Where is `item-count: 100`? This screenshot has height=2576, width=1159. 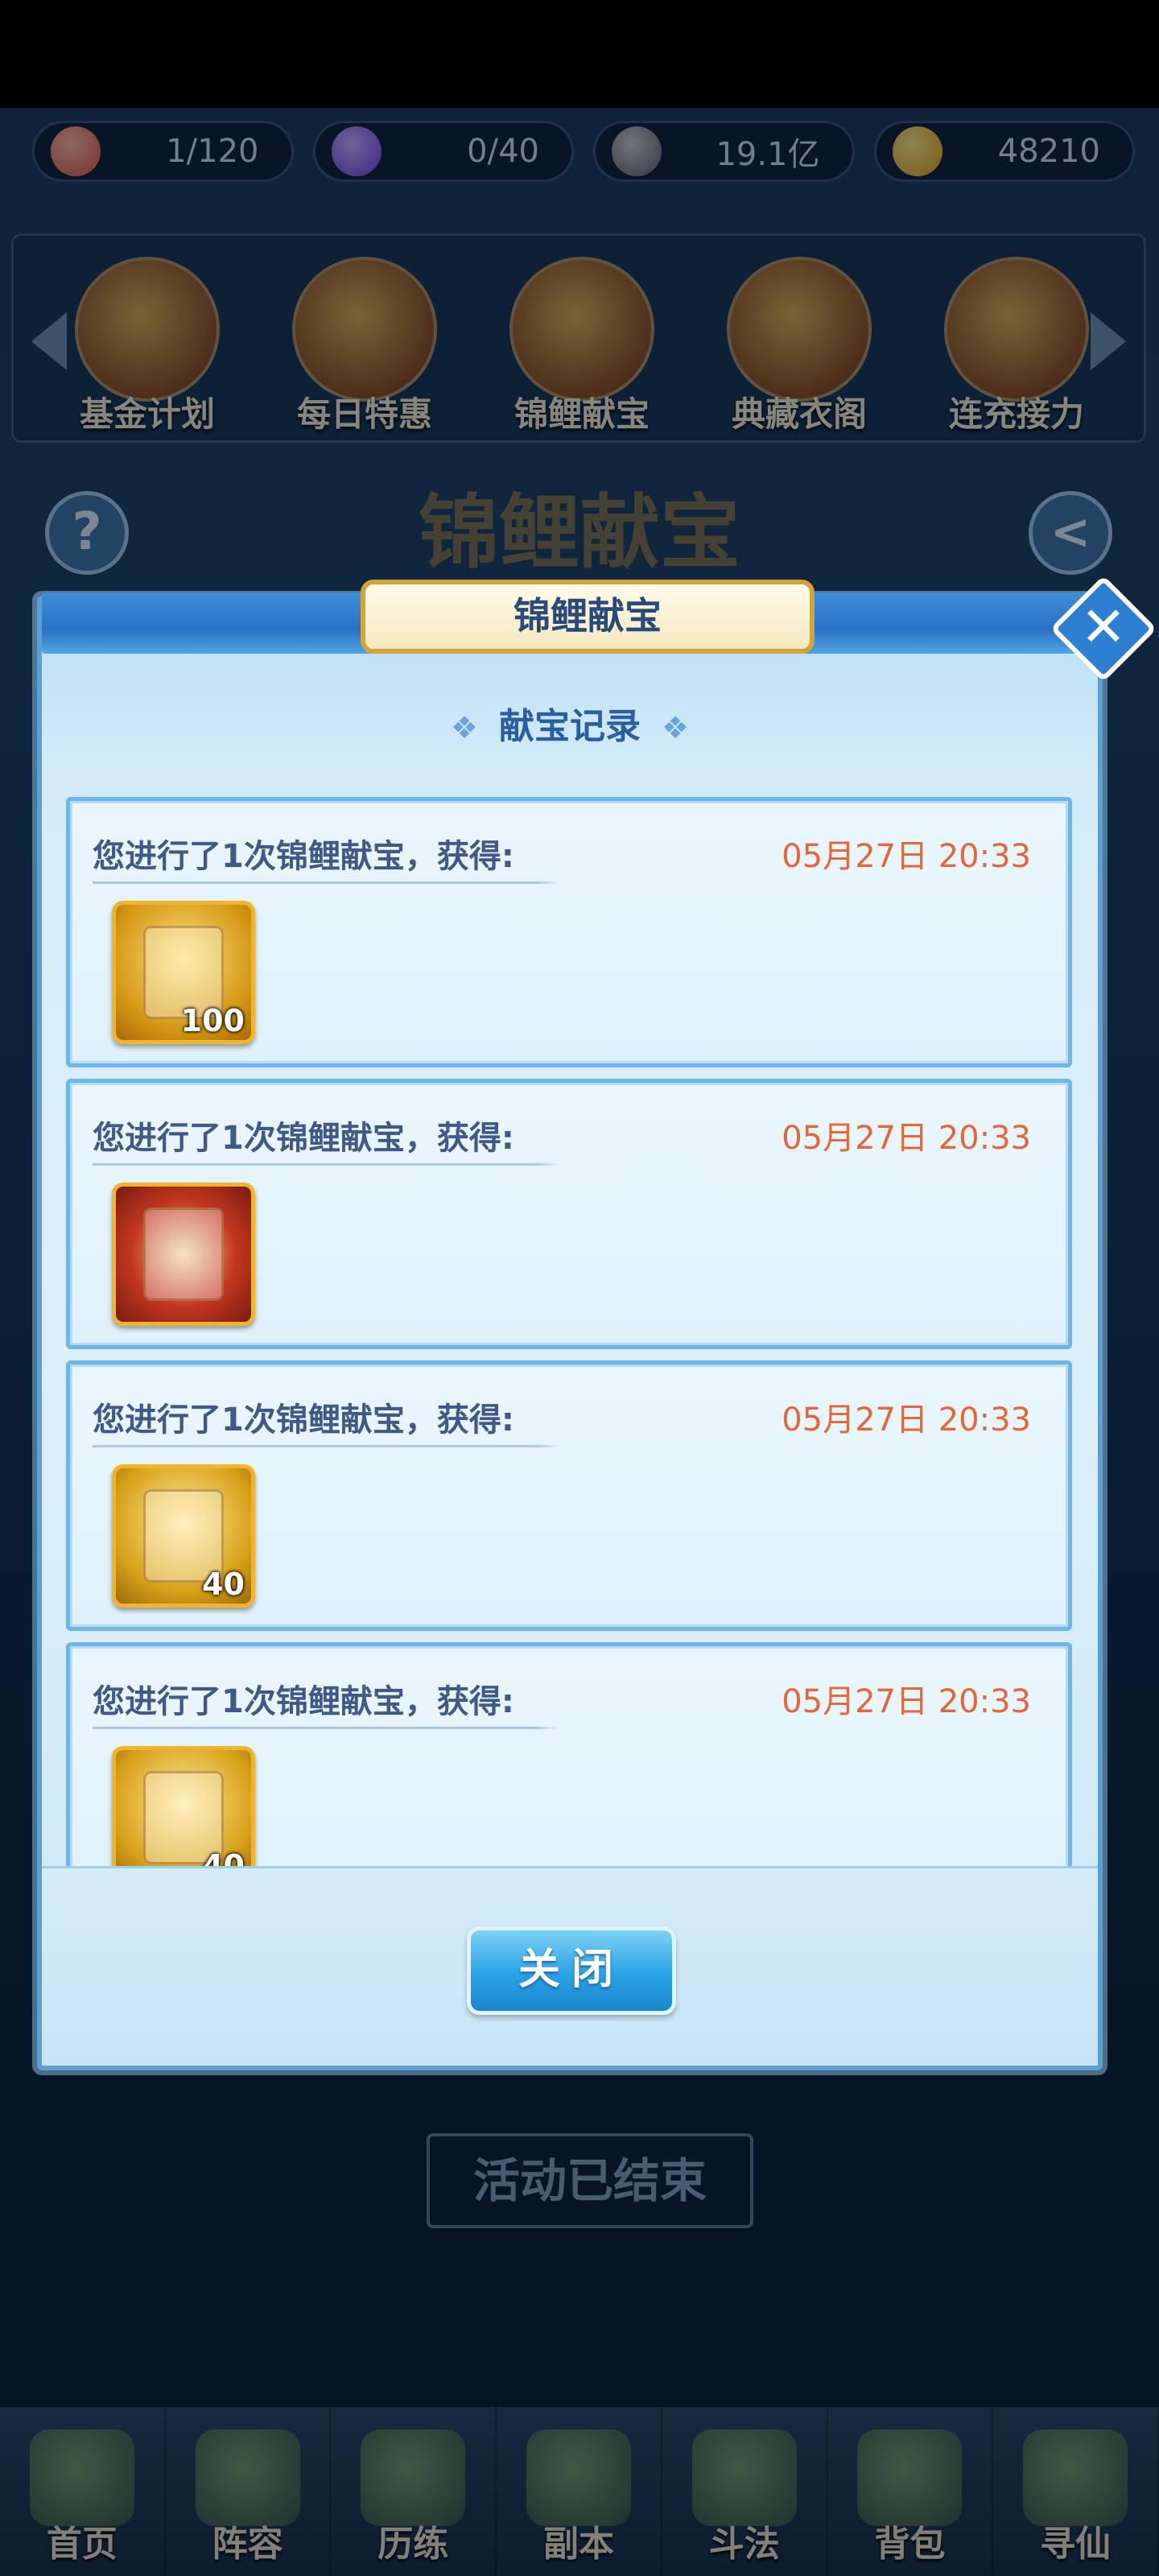 item-count: 100 is located at coordinates (212, 1020).